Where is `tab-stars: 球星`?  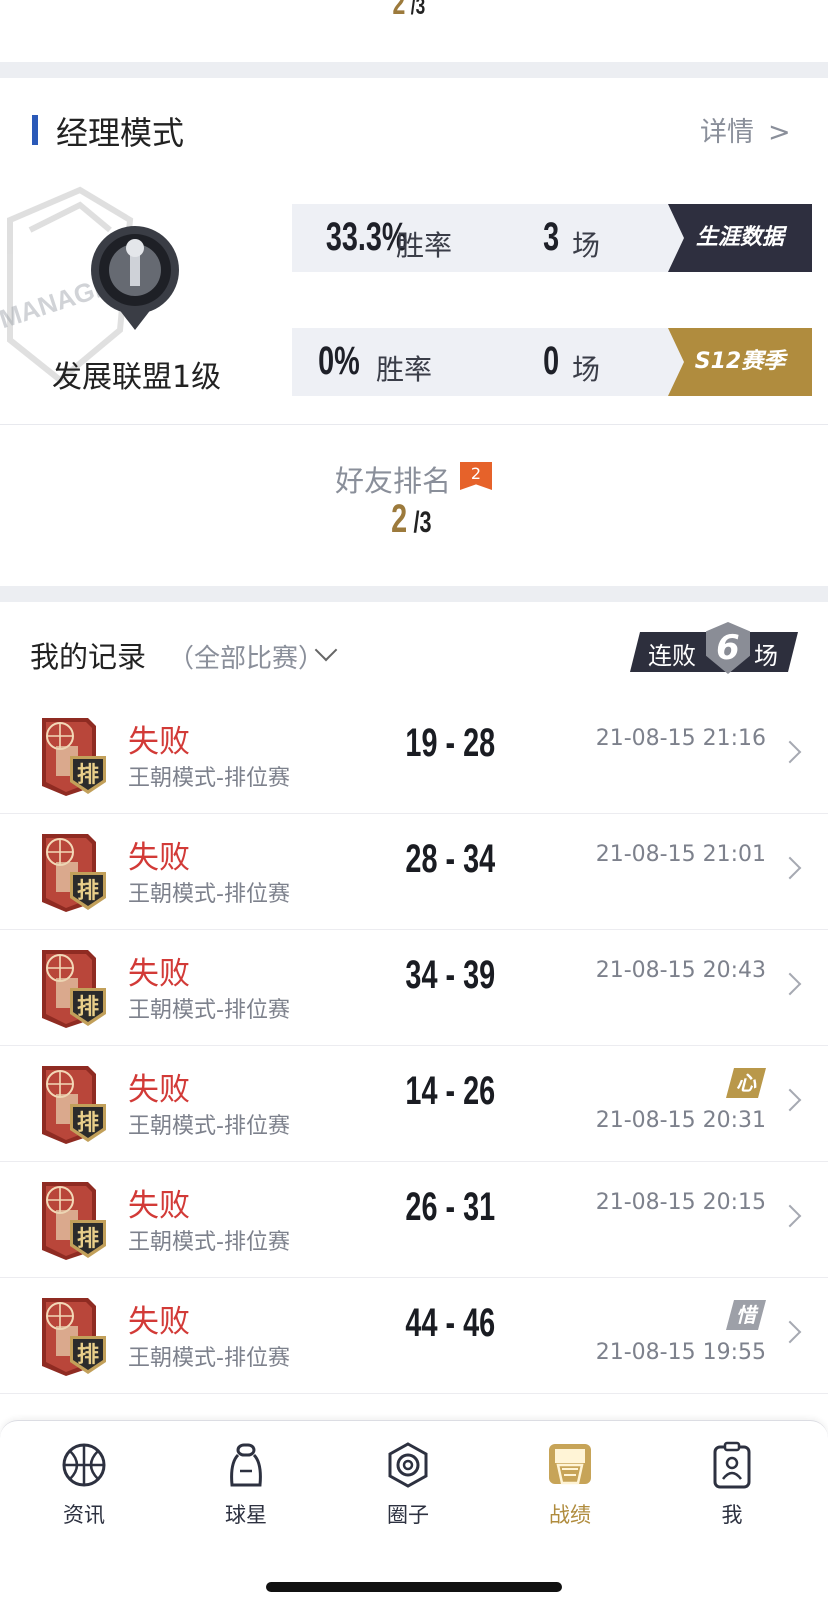
tab-stars: 球星 is located at coordinates (246, 1485).